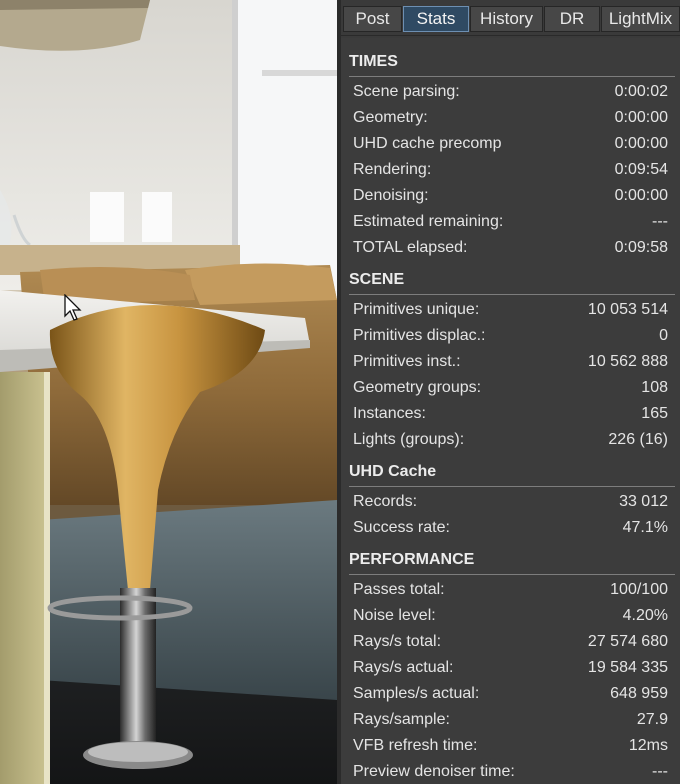  Describe the element at coordinates (510, 362) in the screenshot. I see `stat-row-primitives-inst: Primitives inst.: 10 562 888` at that location.